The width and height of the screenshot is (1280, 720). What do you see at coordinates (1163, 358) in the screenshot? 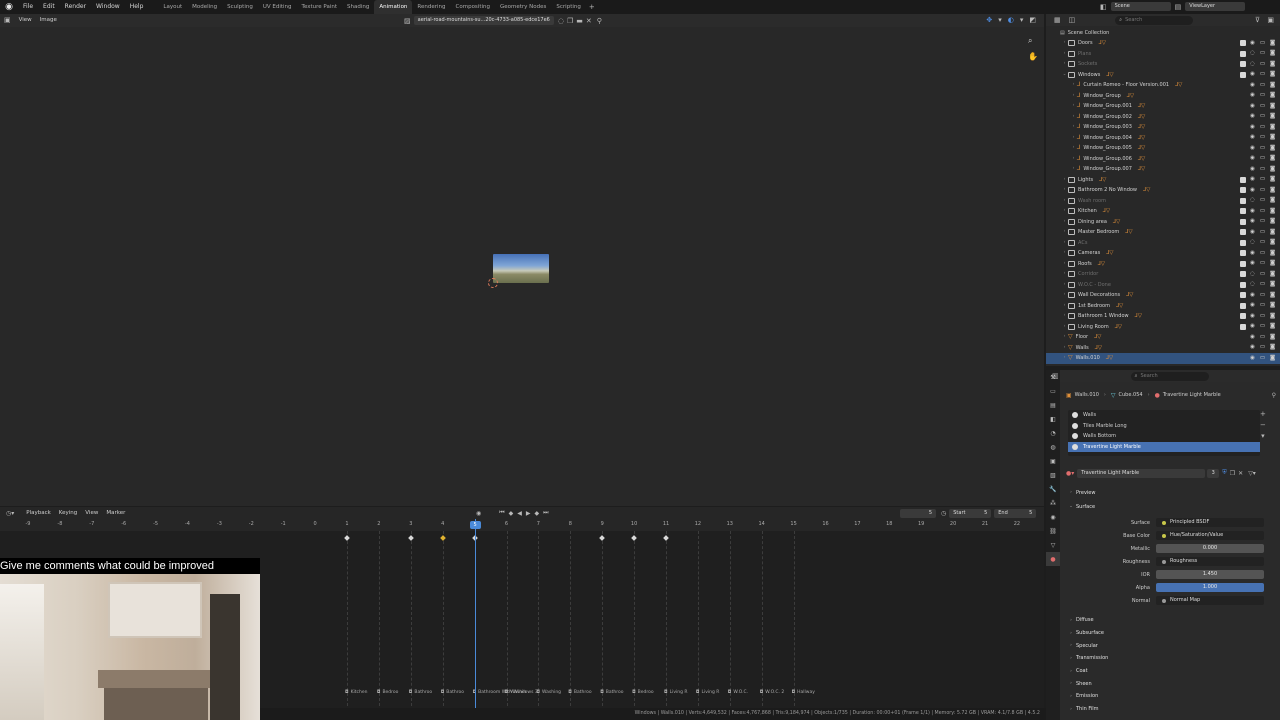
I see `outliner-row: › ▽ Walls.010 ⅃▽ ◉ ▭ ◙` at bounding box center [1163, 358].